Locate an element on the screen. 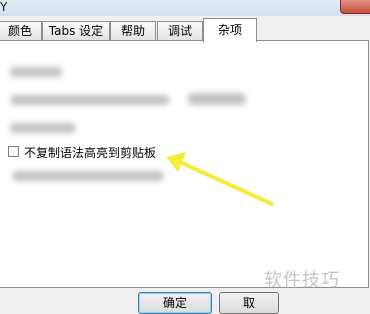 The width and height of the screenshot is (370, 314). blurred-setting-2-field is located at coordinates (217, 99).